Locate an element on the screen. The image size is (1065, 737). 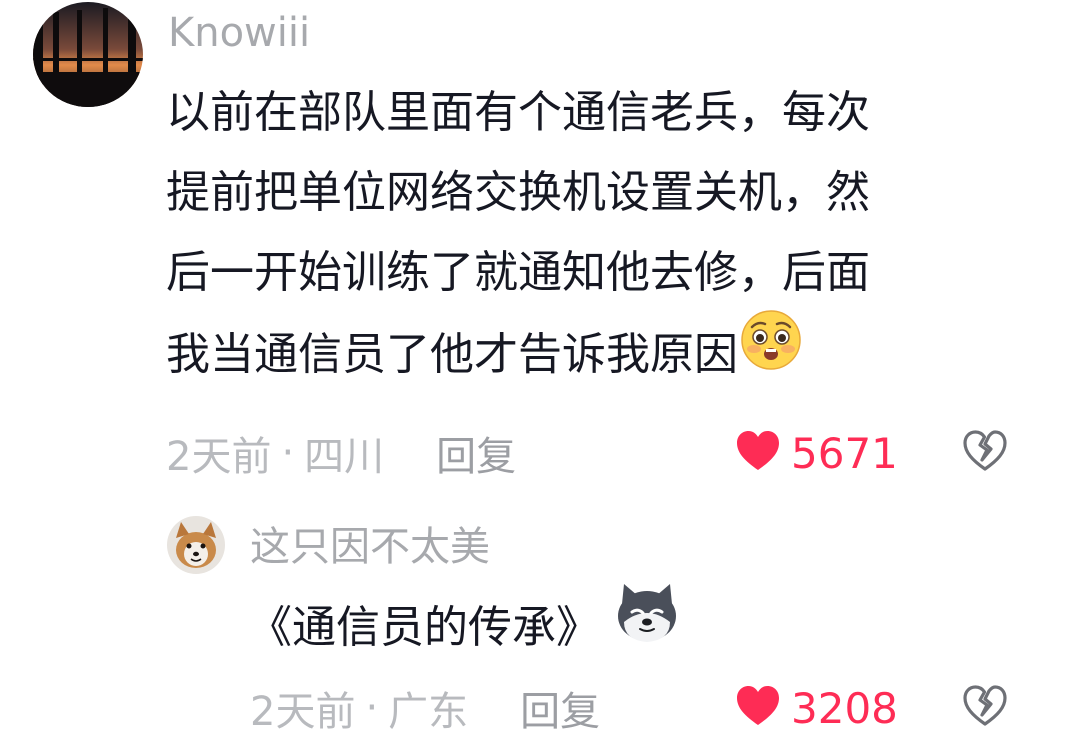
comment-line: 提前把单位网络交换机设置关机，然 is located at coordinates (518, 192).